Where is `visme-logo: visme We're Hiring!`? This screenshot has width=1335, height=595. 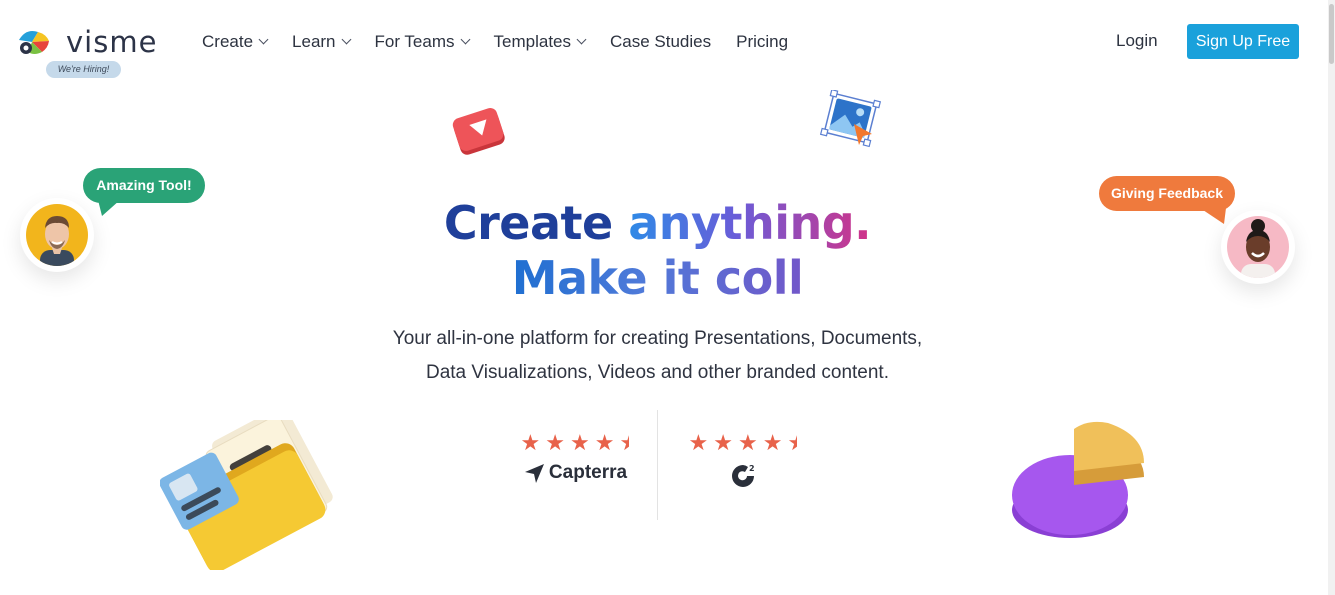
visme-logo: visme We're Hiring! is located at coordinates (96, 52).